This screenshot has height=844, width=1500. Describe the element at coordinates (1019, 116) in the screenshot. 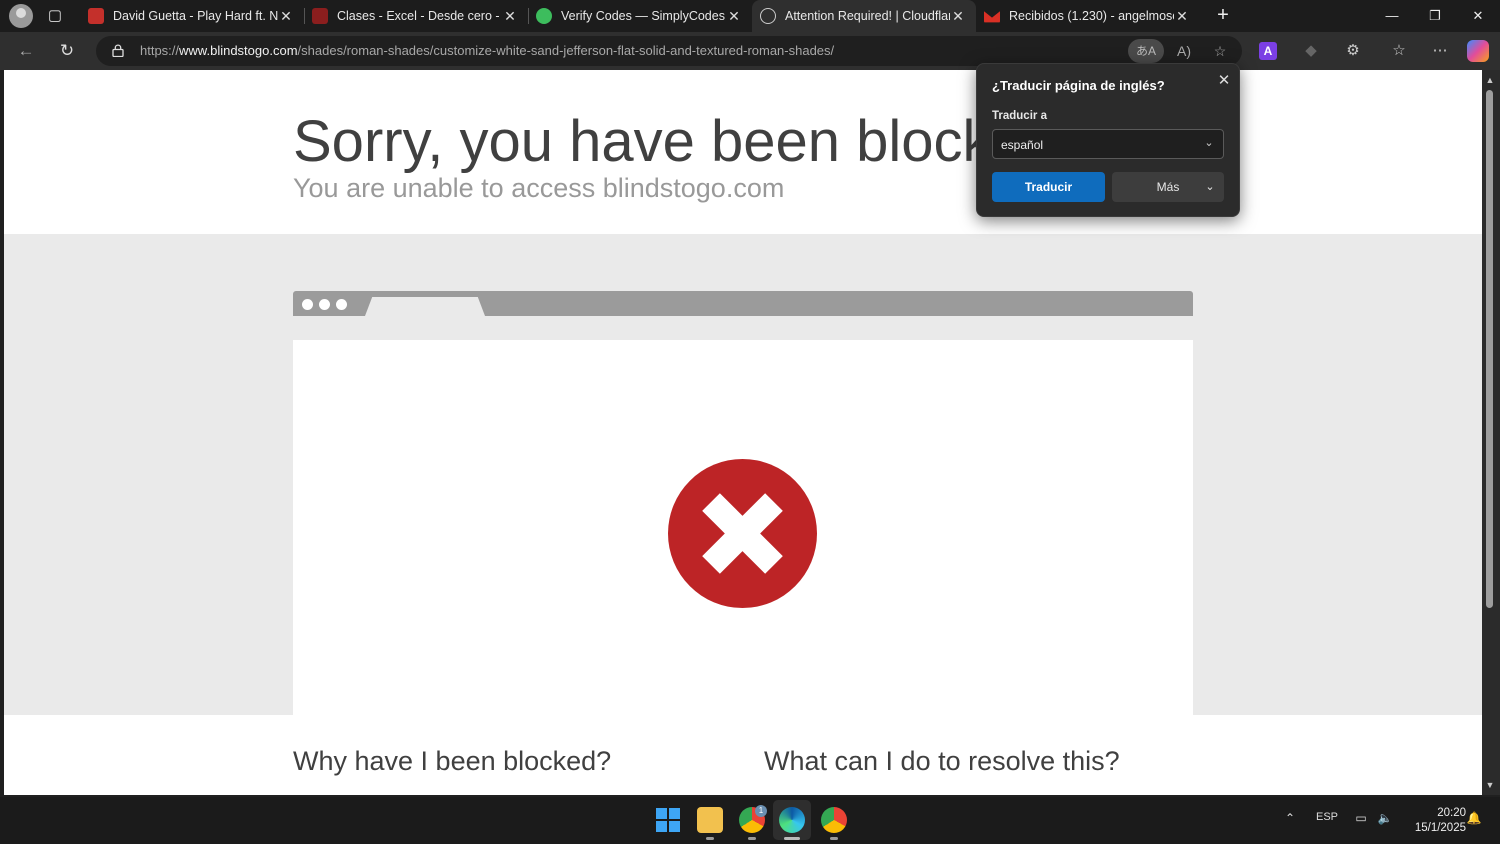

I see `translate-to-label: Traducir a` at that location.